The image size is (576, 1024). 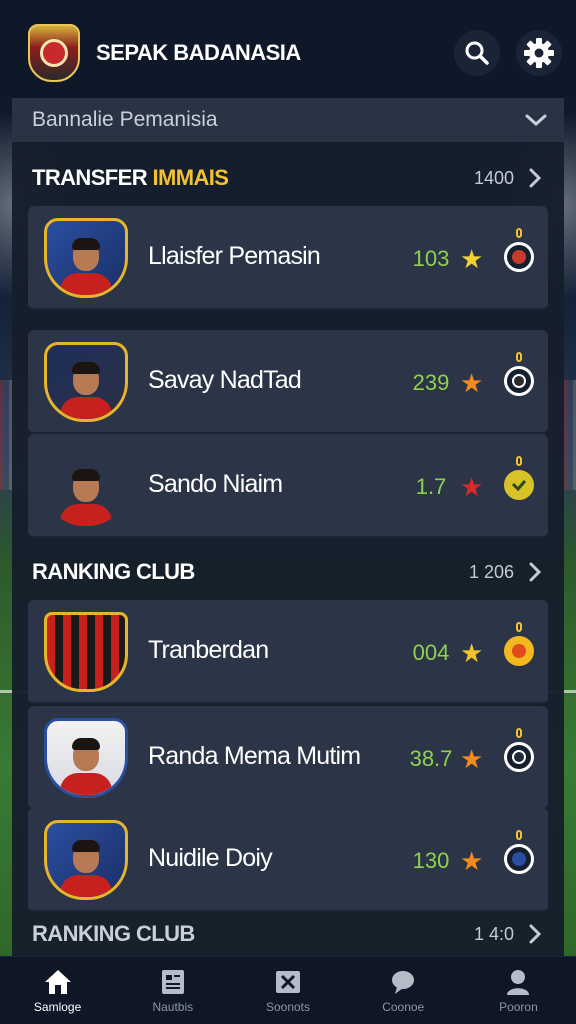 What do you see at coordinates (493, 177) in the screenshot?
I see `section-count: 1400` at bounding box center [493, 177].